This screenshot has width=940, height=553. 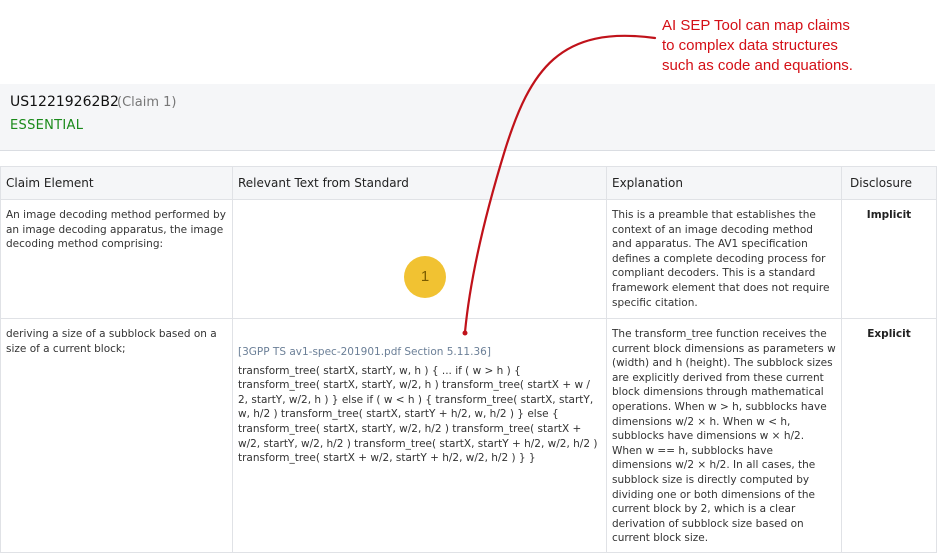 I want to click on column-header-claim-element: Claim Element, so click(x=116, y=183).